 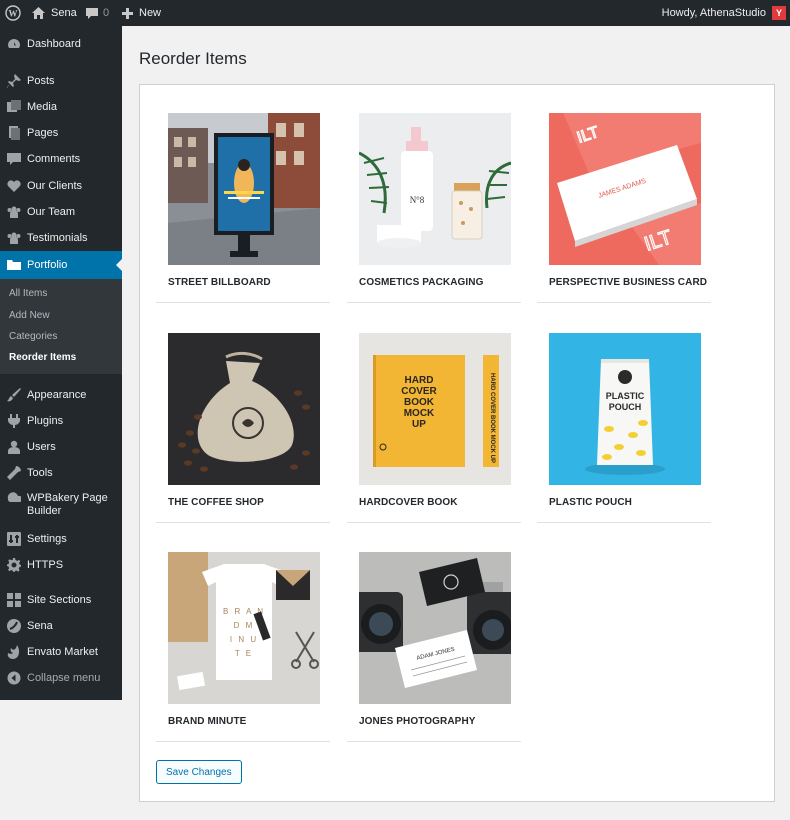 What do you see at coordinates (14, 473) in the screenshot?
I see `wrench-icon` at bounding box center [14, 473].